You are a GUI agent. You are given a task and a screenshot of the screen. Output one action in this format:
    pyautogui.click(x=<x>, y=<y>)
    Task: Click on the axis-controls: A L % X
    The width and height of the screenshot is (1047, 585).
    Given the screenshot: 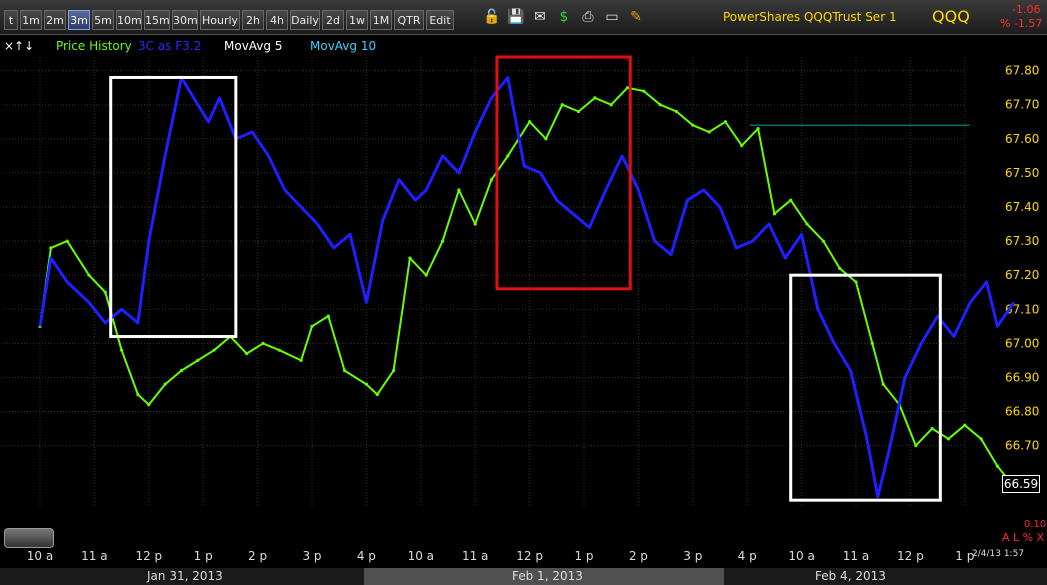 What is the action you would take?
    pyautogui.click(x=1023, y=537)
    